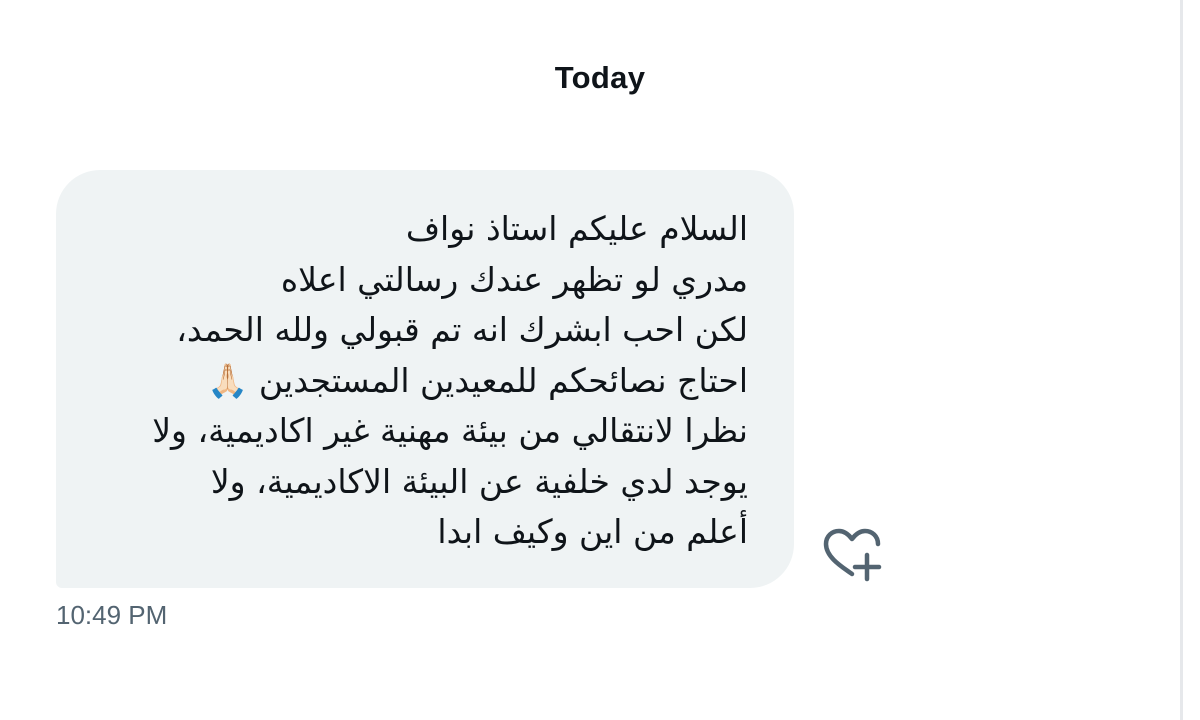 This screenshot has width=1200, height=720. I want to click on right-gutter, so click(1191, 360).